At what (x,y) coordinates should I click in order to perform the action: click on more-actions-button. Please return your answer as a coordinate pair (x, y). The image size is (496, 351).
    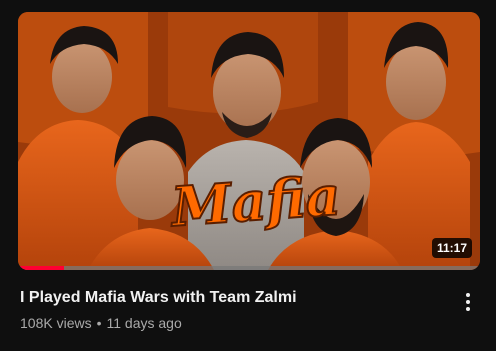
    Looking at the image, I should click on (468, 302).